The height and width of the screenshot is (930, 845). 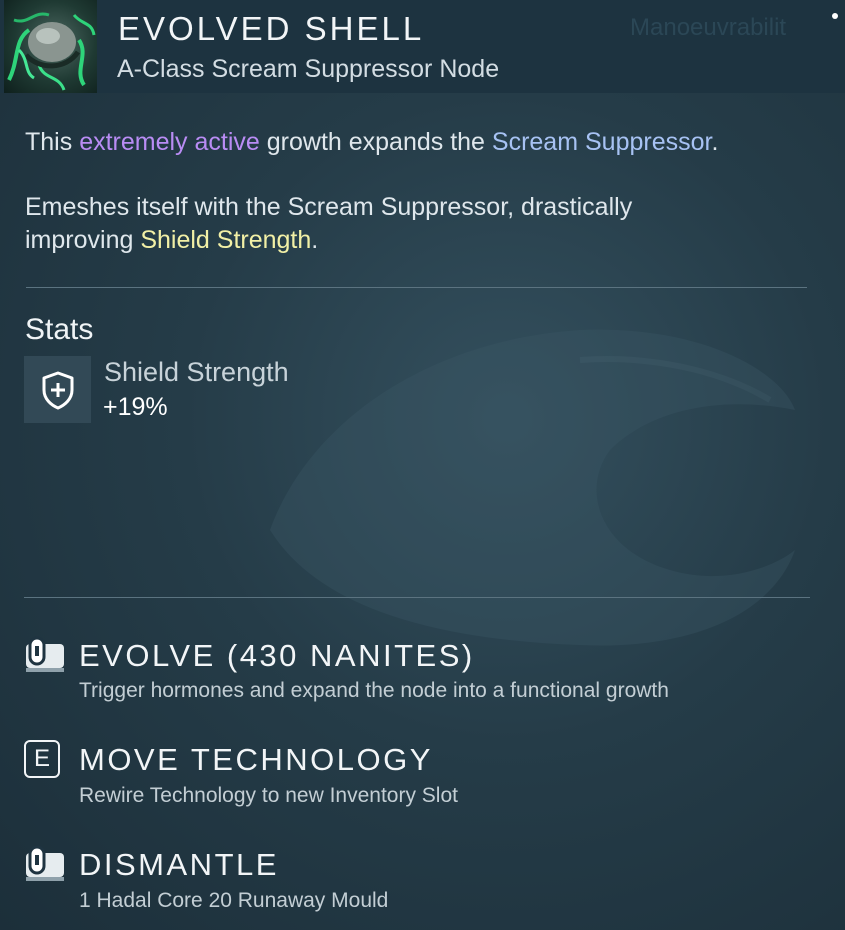 What do you see at coordinates (179, 864) in the screenshot?
I see `dismantle-action-title: DISMANTLE` at bounding box center [179, 864].